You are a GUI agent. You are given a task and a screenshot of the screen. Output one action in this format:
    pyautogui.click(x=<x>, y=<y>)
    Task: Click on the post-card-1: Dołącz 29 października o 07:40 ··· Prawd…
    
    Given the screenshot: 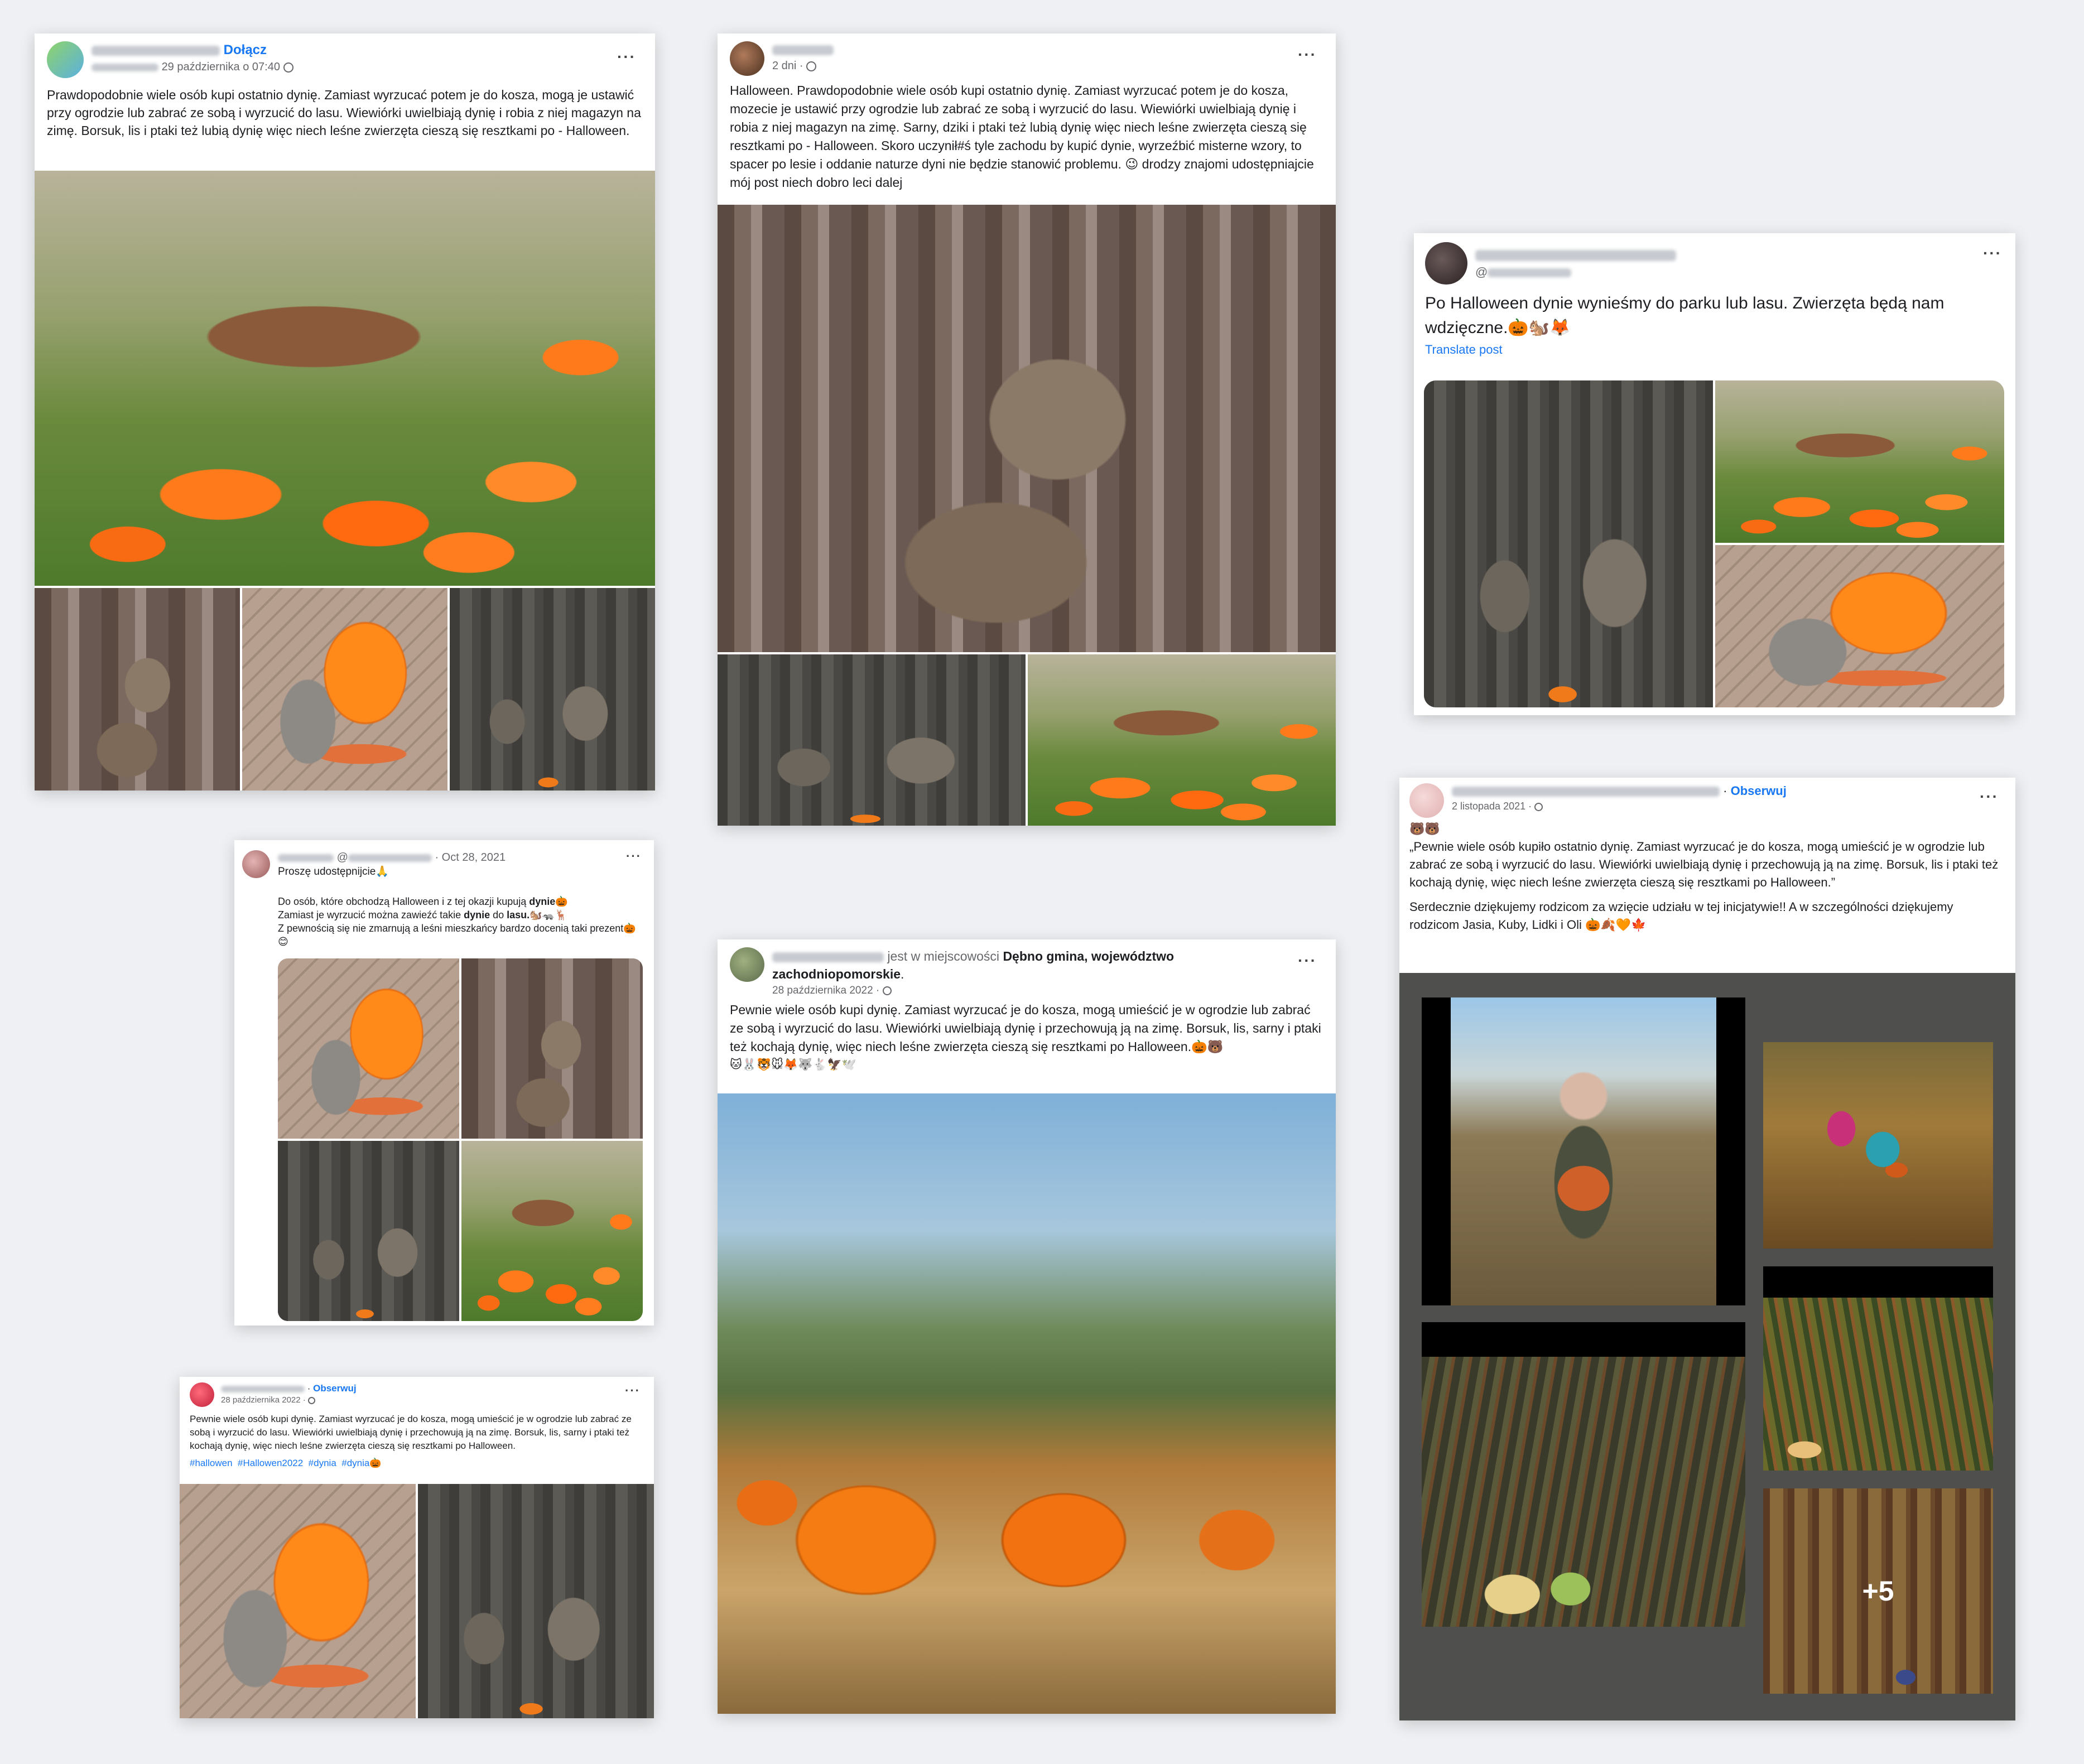 What is the action you would take?
    pyautogui.click(x=345, y=412)
    